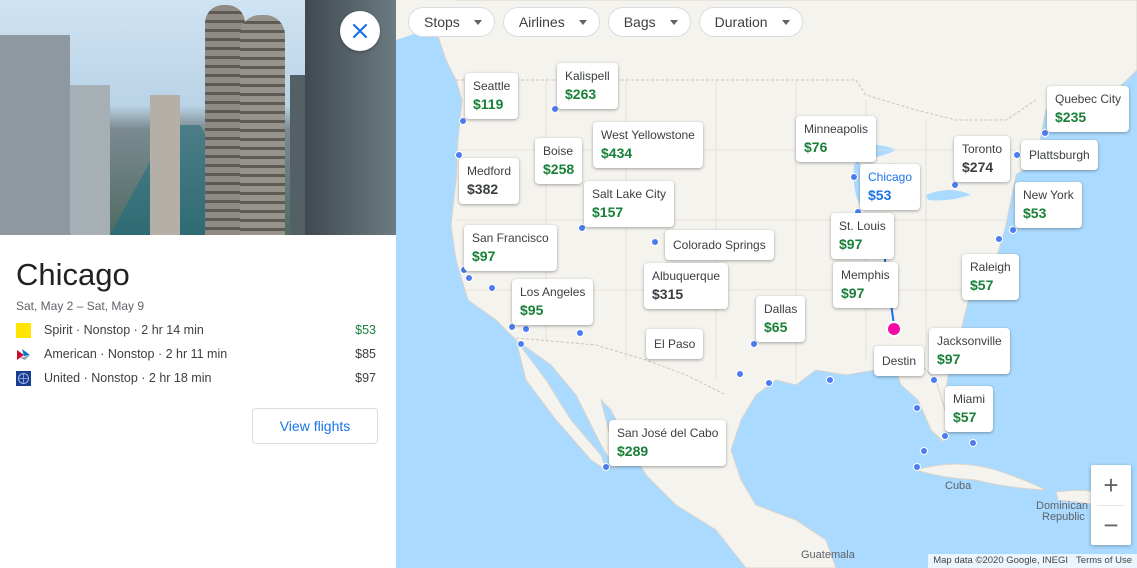  Describe the element at coordinates (1035, 213) in the screenshot. I see `card-price: $53` at that location.